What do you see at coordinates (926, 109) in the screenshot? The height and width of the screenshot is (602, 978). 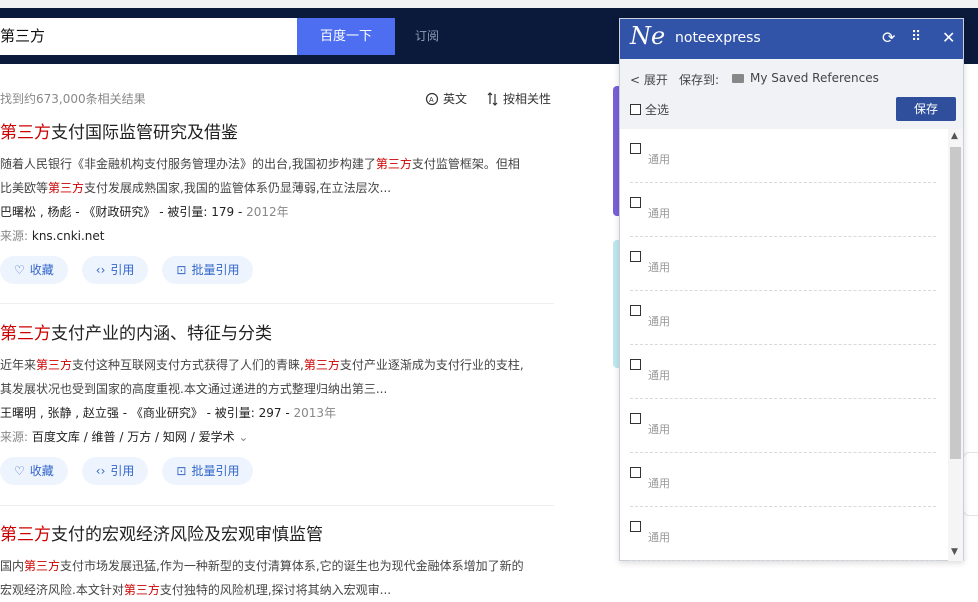 I see `save-button: 保存` at bounding box center [926, 109].